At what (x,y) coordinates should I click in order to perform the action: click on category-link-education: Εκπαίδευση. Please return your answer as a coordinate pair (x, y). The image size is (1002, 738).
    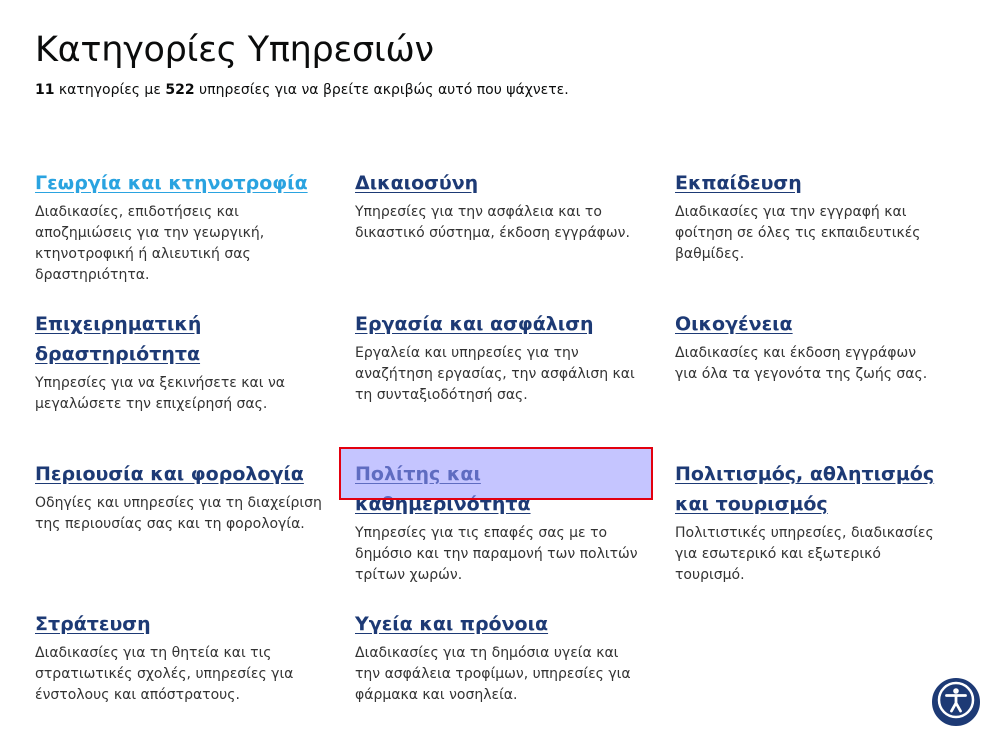
    Looking at the image, I should click on (738, 183).